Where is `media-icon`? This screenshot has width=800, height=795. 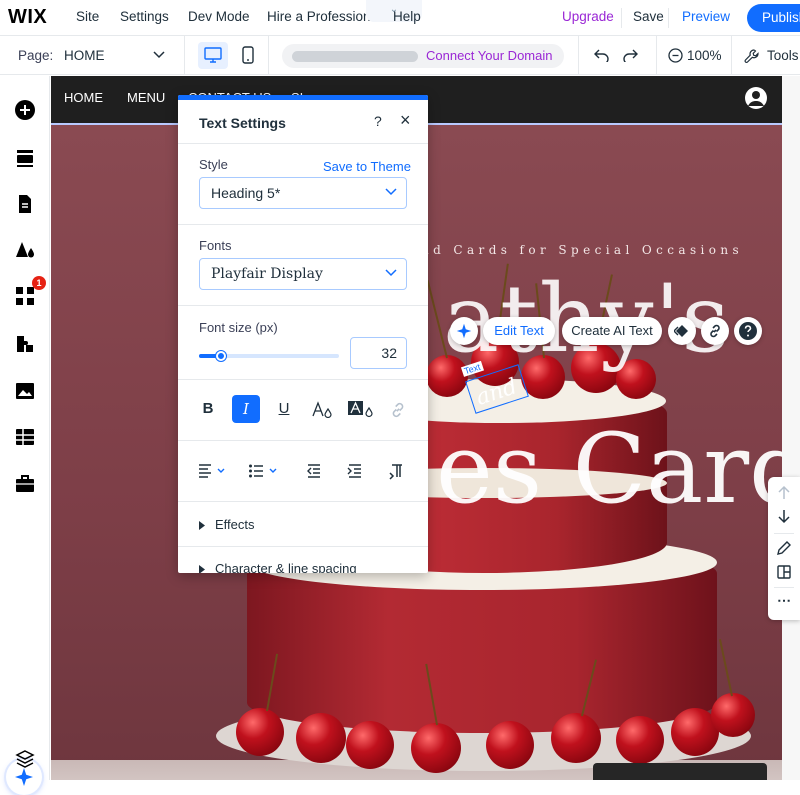
media-icon is located at coordinates (25, 391).